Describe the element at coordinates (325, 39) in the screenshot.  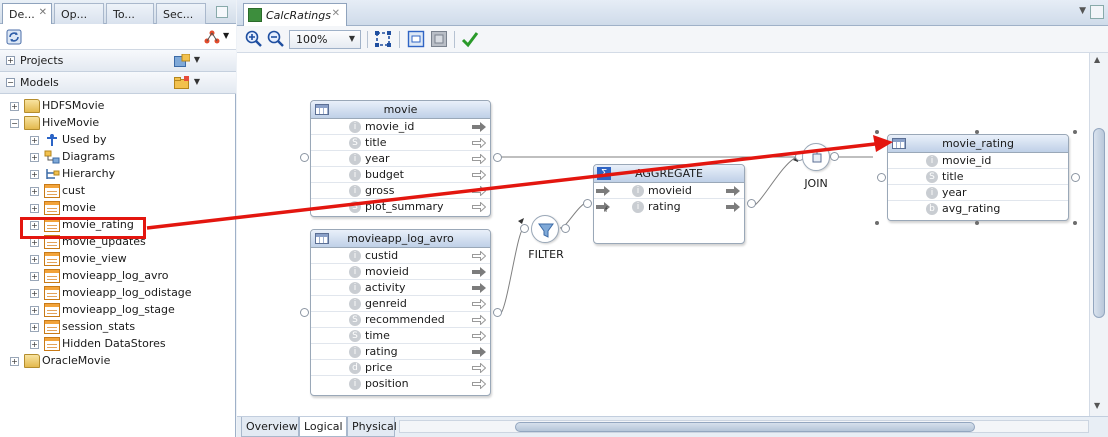
I see `zoom-select: 100% ▼` at that location.